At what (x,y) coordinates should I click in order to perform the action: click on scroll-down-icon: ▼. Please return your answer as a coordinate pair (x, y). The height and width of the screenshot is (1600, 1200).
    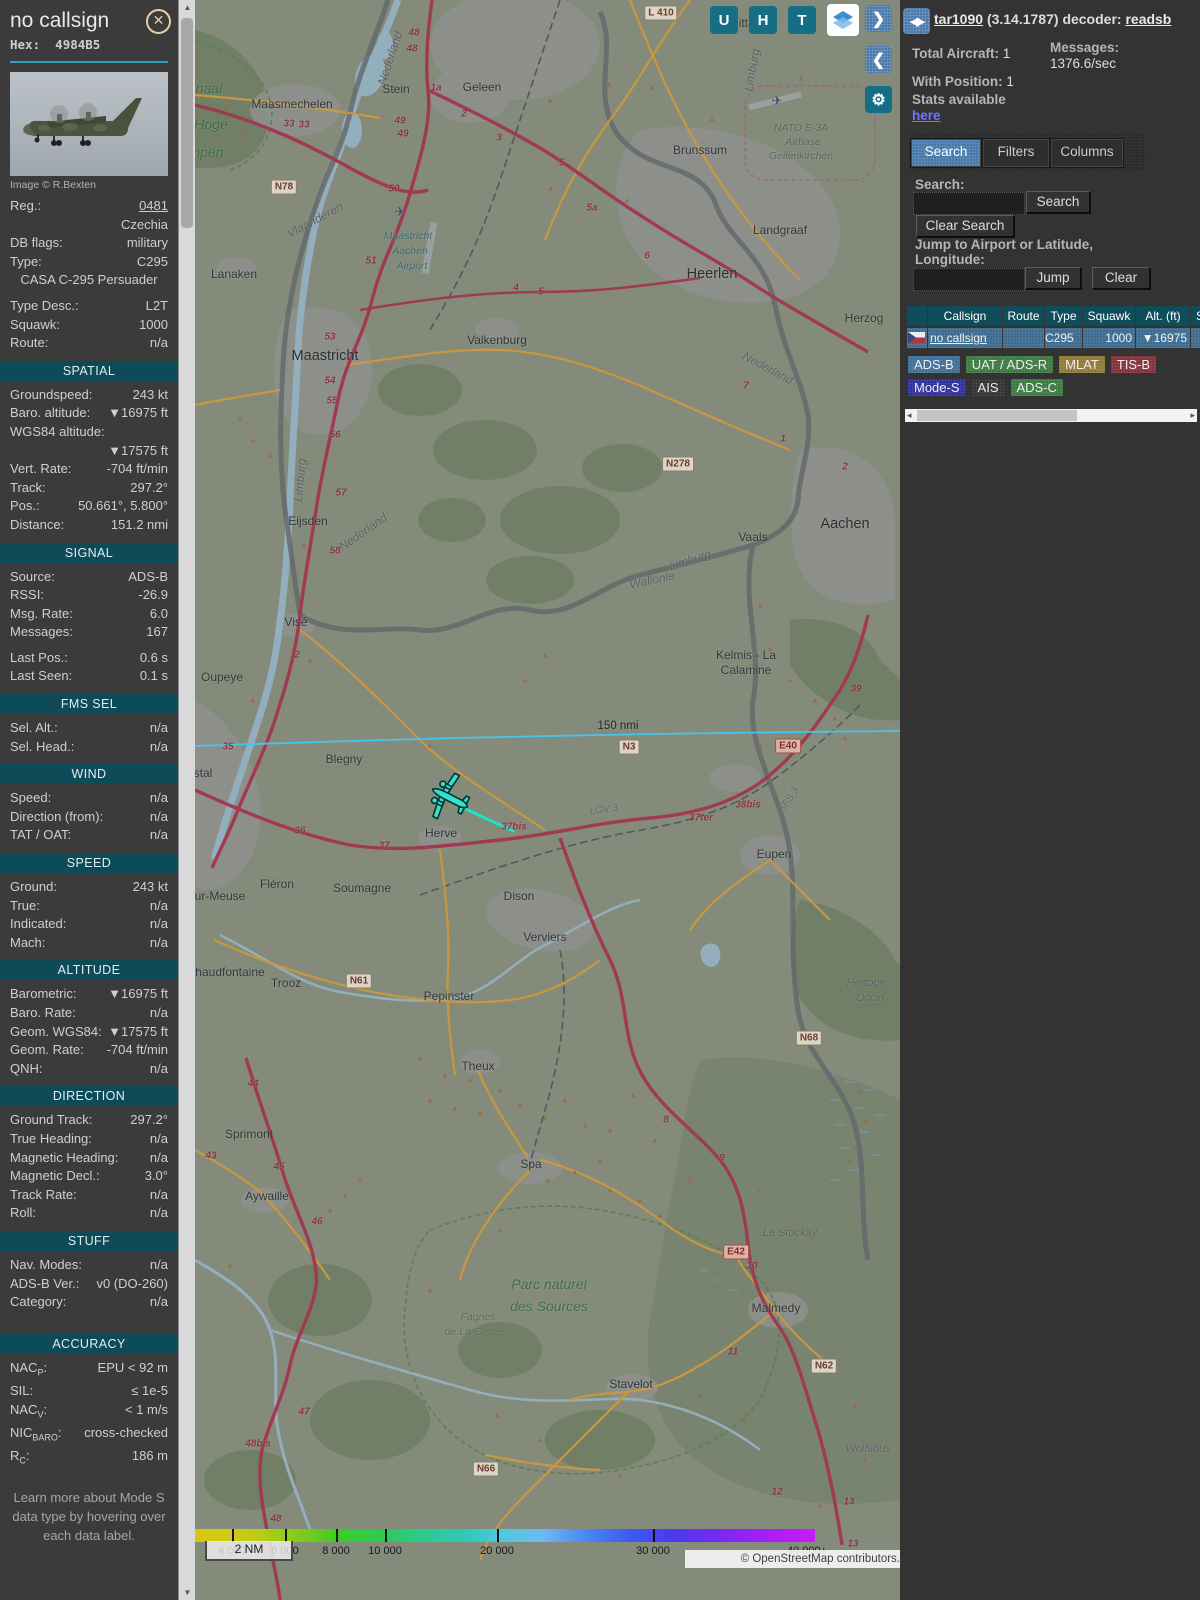
    Looking at the image, I should click on (187, 1592).